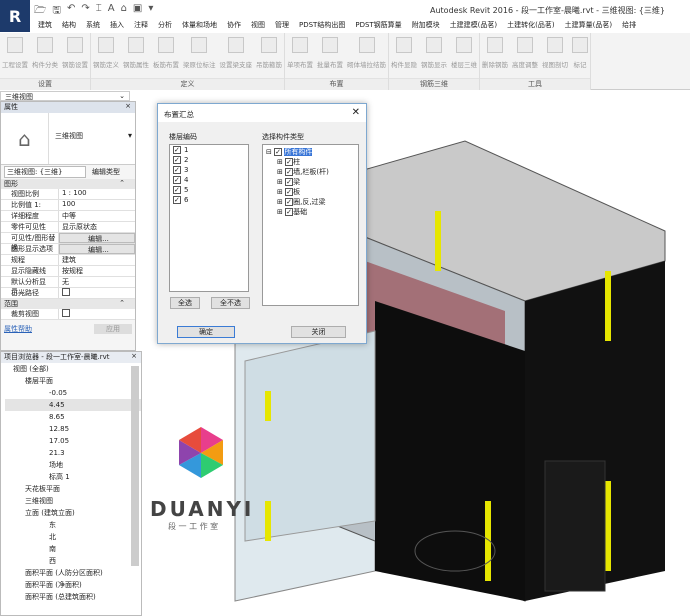 This screenshot has height=616, width=690. What do you see at coordinates (73, 597) in the screenshot?
I see `tree-area-plan: 面积平面 (总建筑面积)` at bounding box center [73, 597].